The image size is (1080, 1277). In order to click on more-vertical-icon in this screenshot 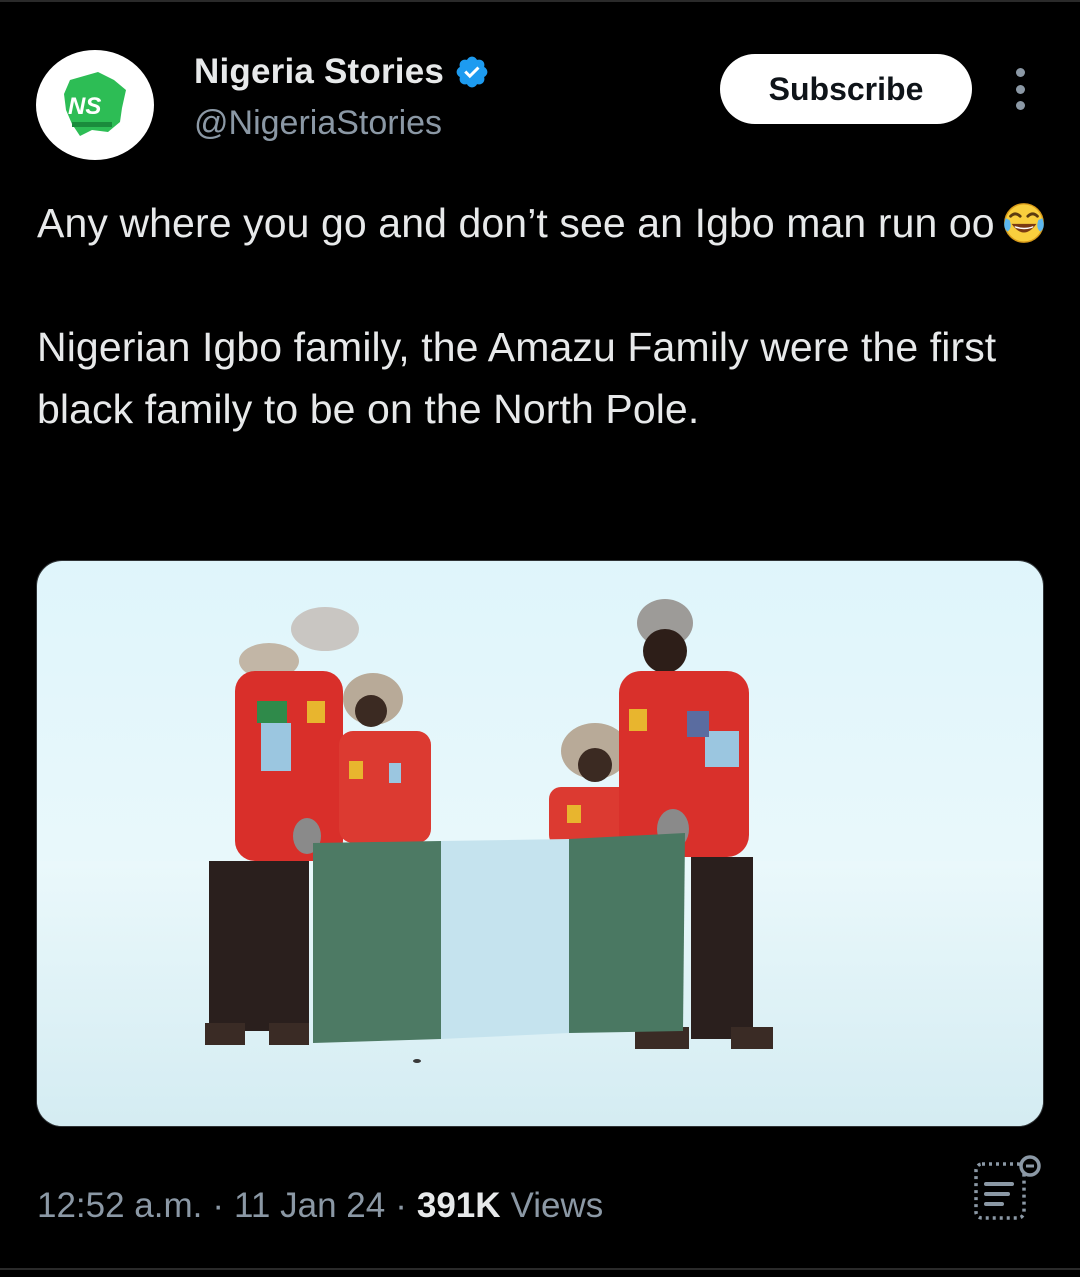, I will do `click(1020, 89)`.